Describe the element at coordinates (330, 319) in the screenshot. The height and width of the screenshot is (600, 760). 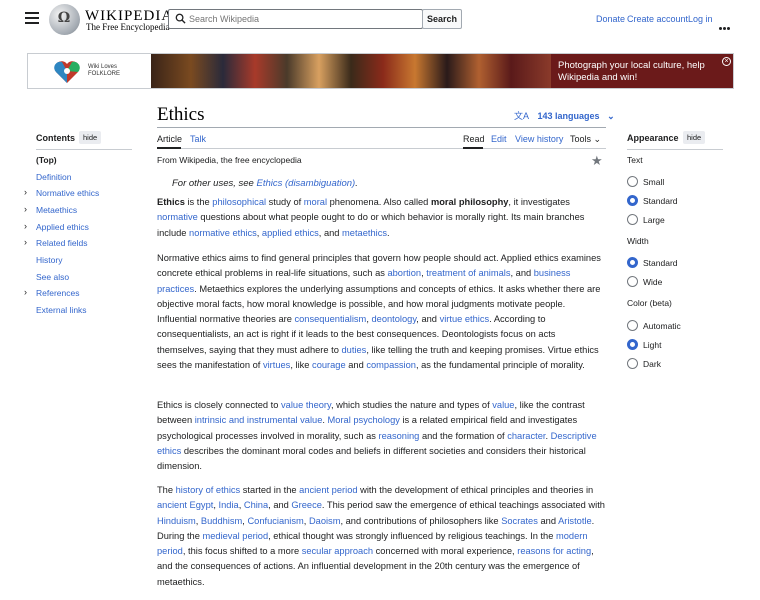
I see `article-link: consequentialism` at that location.